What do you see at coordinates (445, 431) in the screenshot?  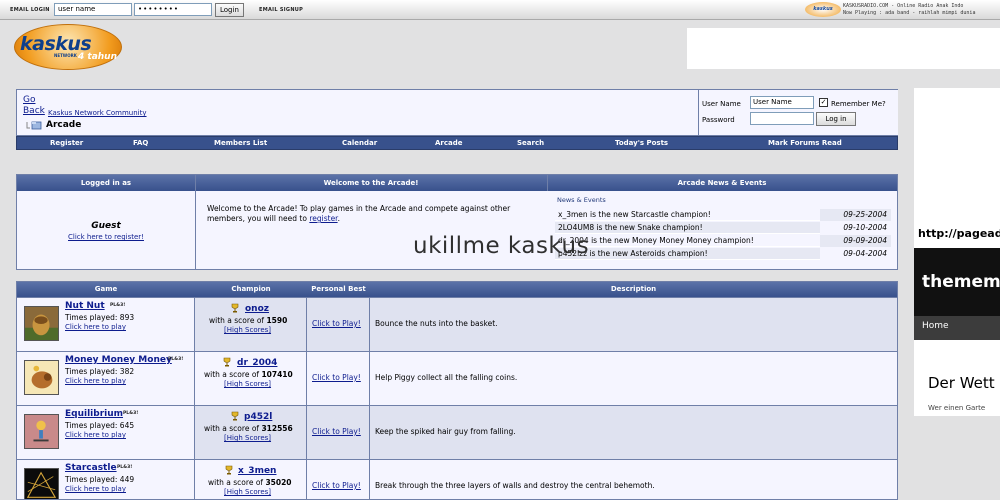 I see `game-description: Keep the spiked hair guy from falling.` at bounding box center [445, 431].